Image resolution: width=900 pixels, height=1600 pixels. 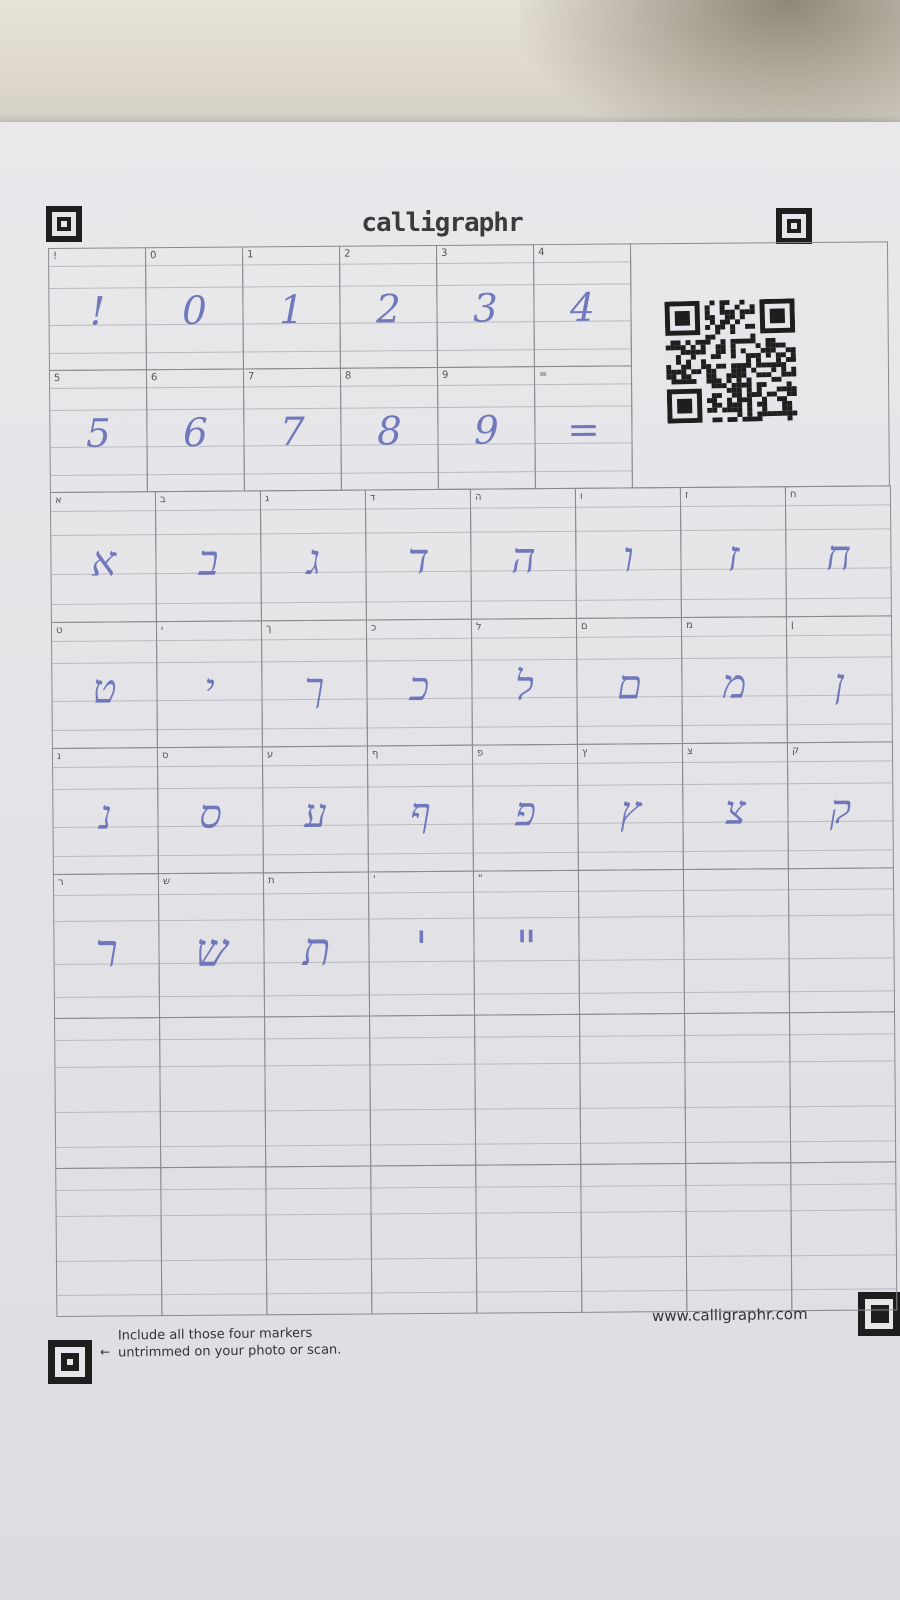 What do you see at coordinates (313, 559) in the screenshot?
I see `handwritten-glyph: ג` at bounding box center [313, 559].